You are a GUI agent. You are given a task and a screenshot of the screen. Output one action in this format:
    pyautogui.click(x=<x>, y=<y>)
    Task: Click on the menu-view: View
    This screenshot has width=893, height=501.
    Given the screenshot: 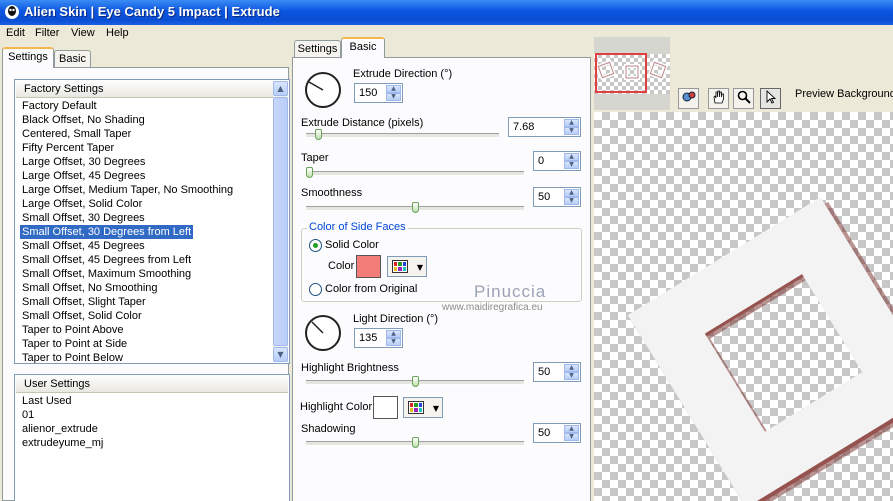 What is the action you would take?
    pyautogui.click(x=83, y=33)
    